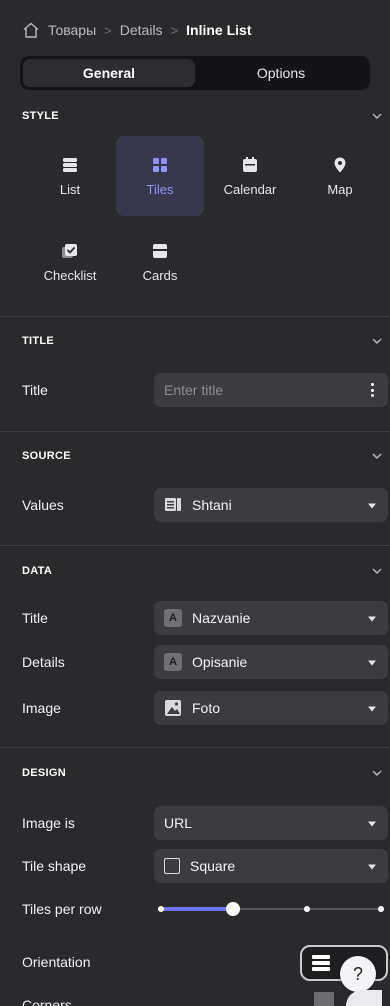 This screenshot has width=390, height=1006. What do you see at coordinates (47, 1001) in the screenshot?
I see `corners-label: Corners` at bounding box center [47, 1001].